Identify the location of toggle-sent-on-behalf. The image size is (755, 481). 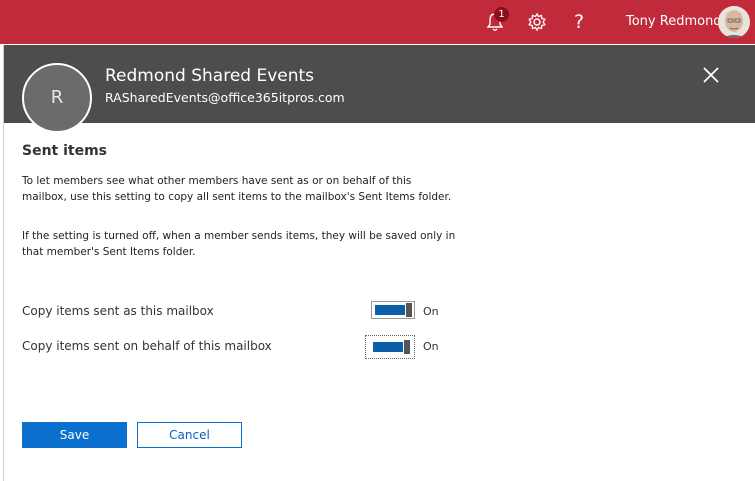
(390, 347).